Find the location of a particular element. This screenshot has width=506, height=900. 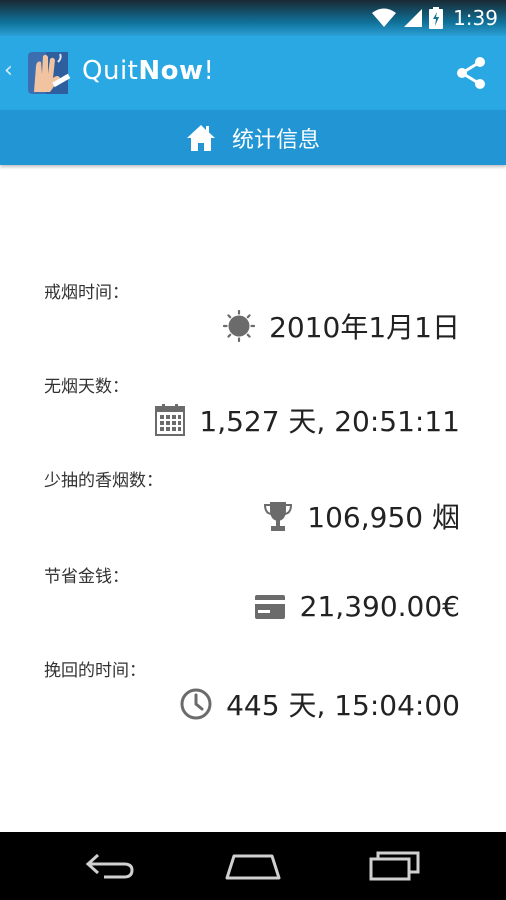

time-regained-label: 挽回的时间： is located at coordinates (95, 671).